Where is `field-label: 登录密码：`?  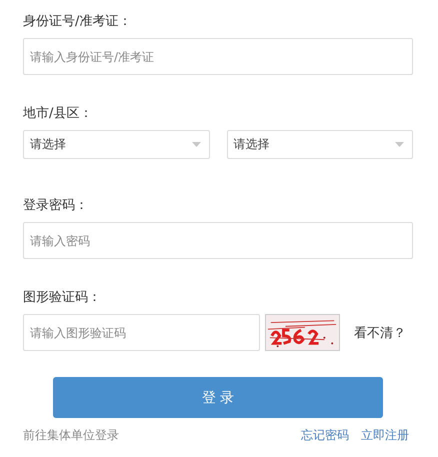 field-label: 登录密码： is located at coordinates (56, 206).